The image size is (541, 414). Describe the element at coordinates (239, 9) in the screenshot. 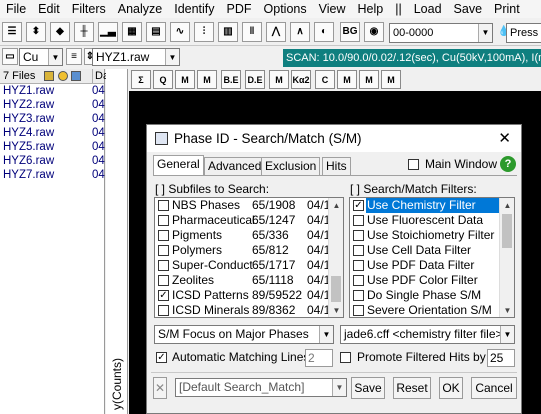

I see `menu-pdf: PDF` at that location.